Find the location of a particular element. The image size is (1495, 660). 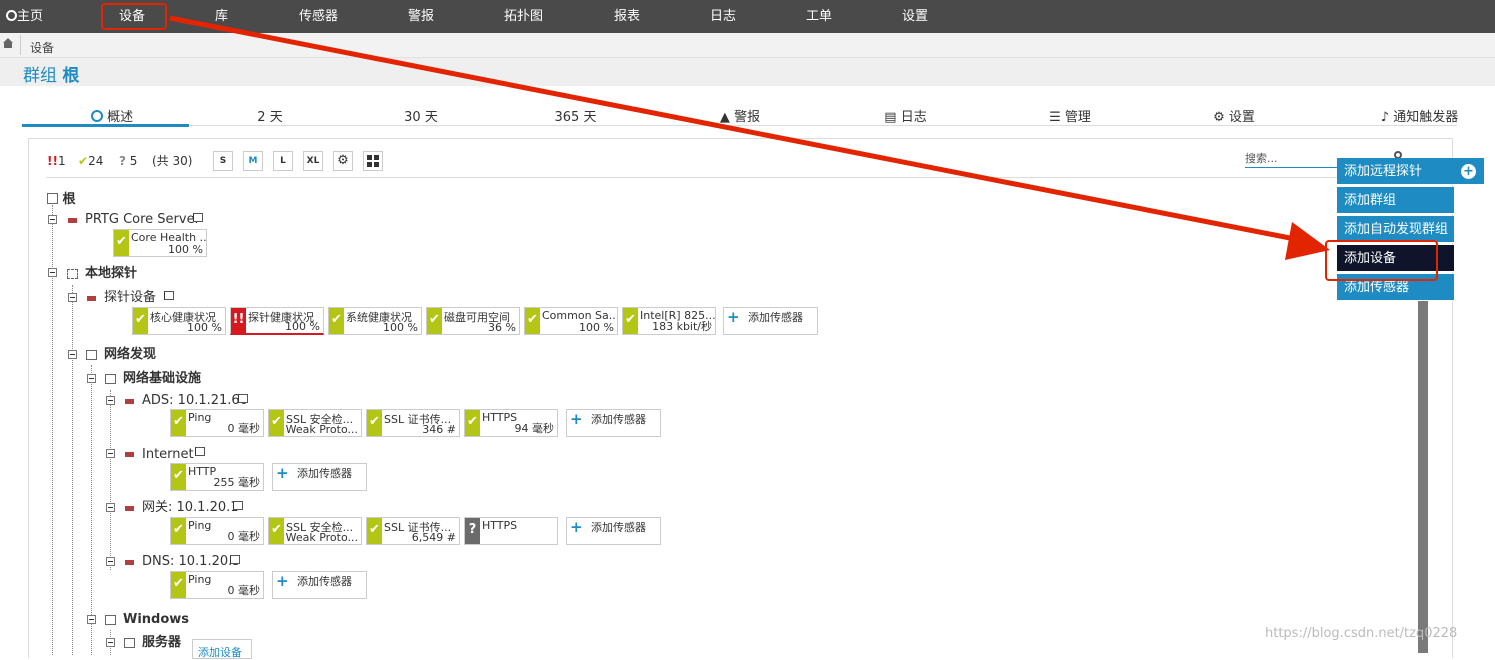

tree-node-local-probe: 本地探针 is located at coordinates (111, 274).